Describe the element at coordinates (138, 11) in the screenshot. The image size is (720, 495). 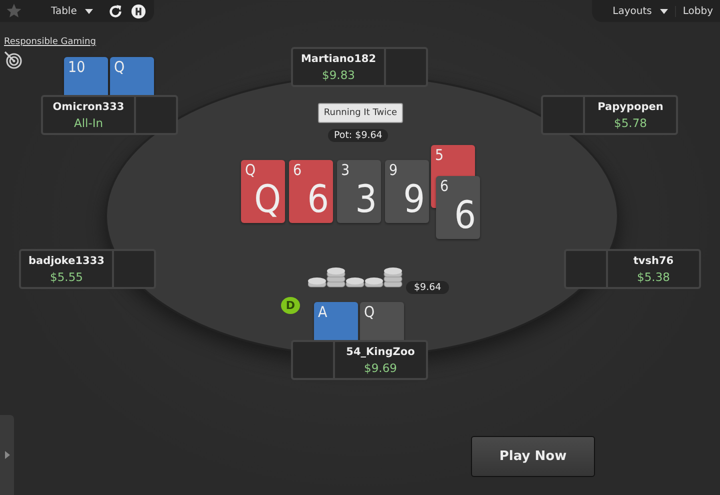
I see `help-icon` at that location.